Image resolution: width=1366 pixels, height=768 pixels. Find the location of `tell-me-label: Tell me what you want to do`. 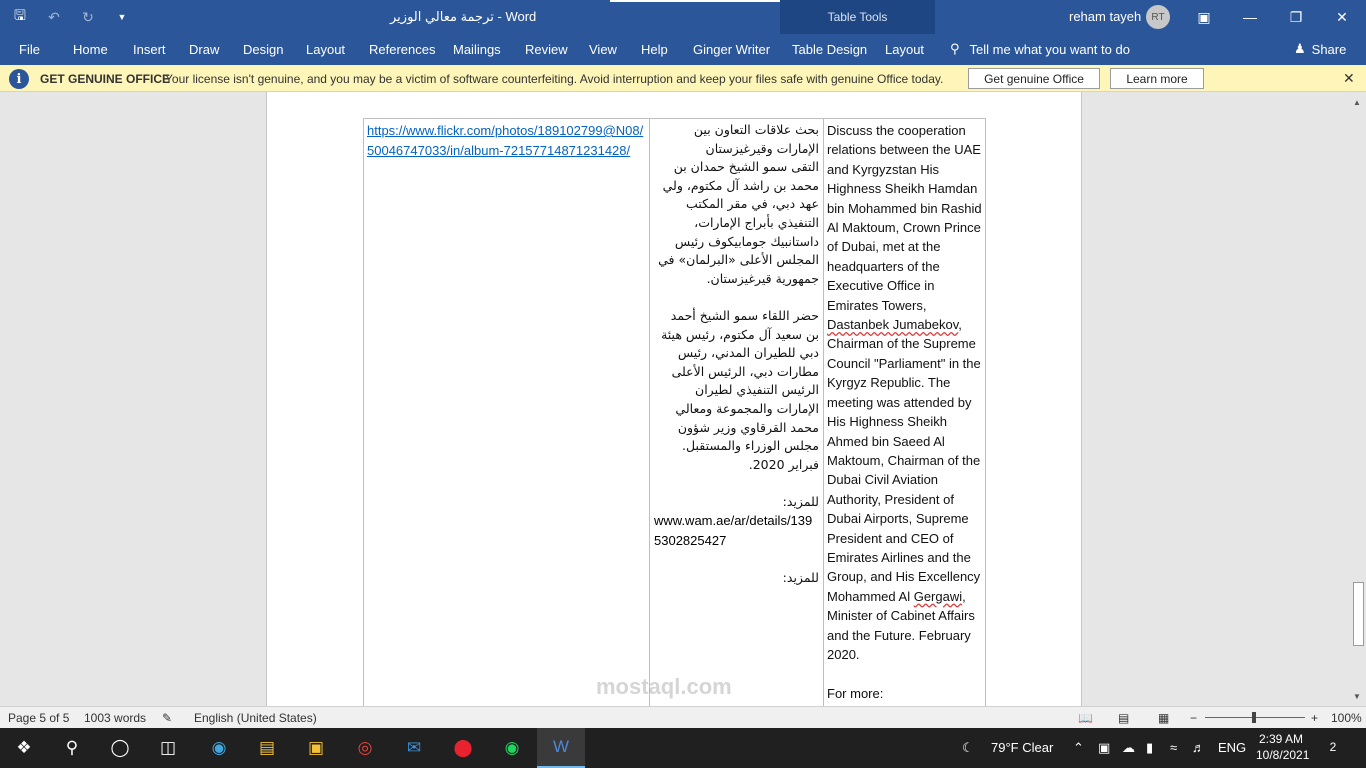

tell-me-label: Tell me what you want to do is located at coordinates (1049, 49).